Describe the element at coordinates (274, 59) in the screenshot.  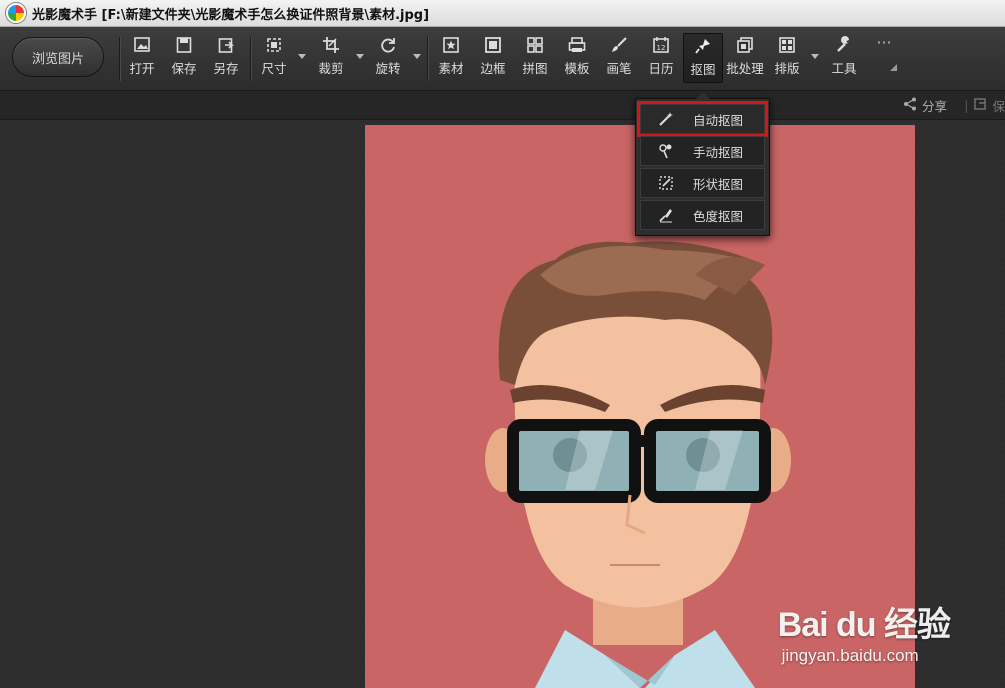
I see `size-button: 尺寸` at that location.